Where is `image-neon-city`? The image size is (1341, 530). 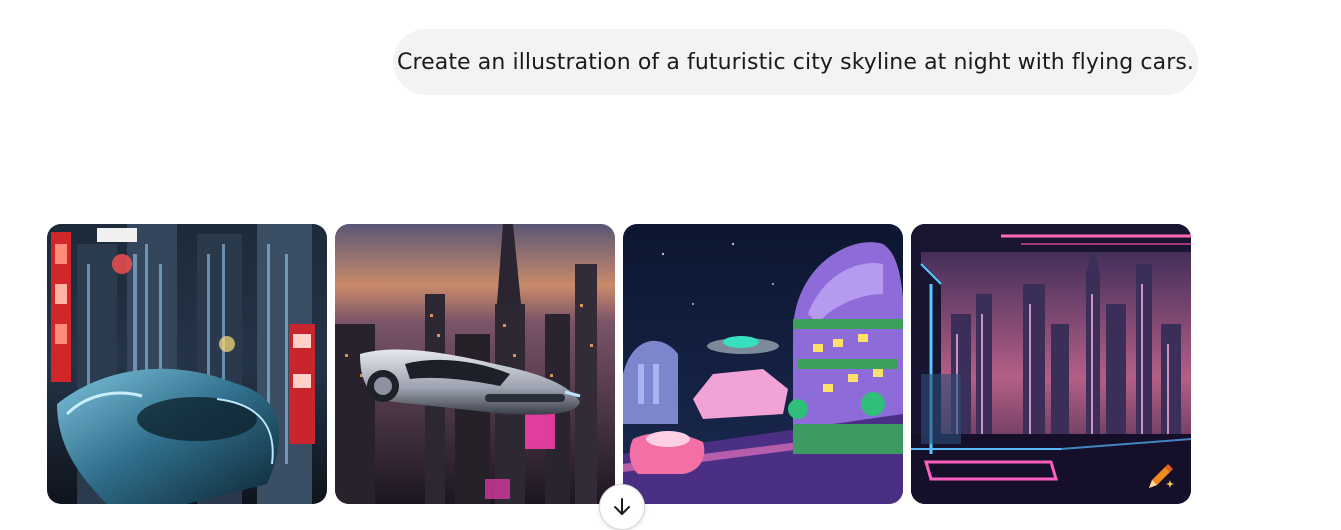 image-neon-city is located at coordinates (187, 364).